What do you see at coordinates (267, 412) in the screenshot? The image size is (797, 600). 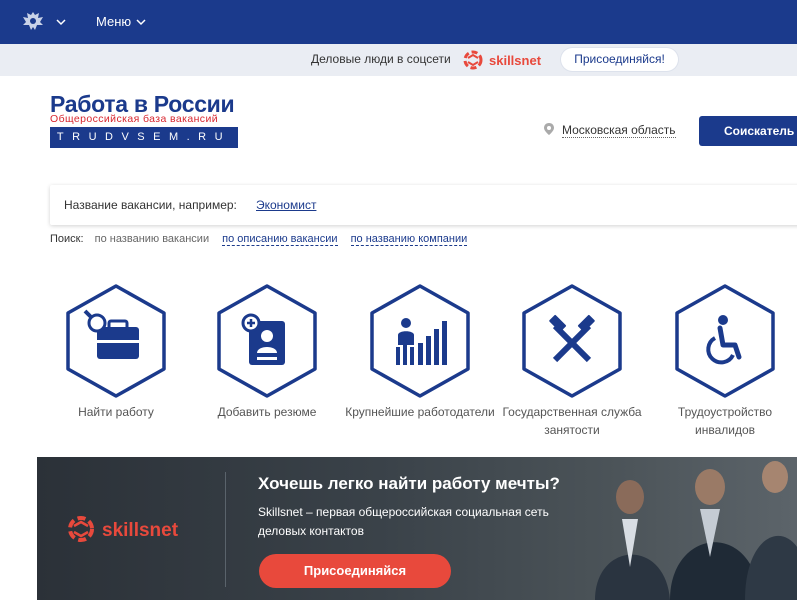 I see `tile-label: Добавить резюме` at bounding box center [267, 412].